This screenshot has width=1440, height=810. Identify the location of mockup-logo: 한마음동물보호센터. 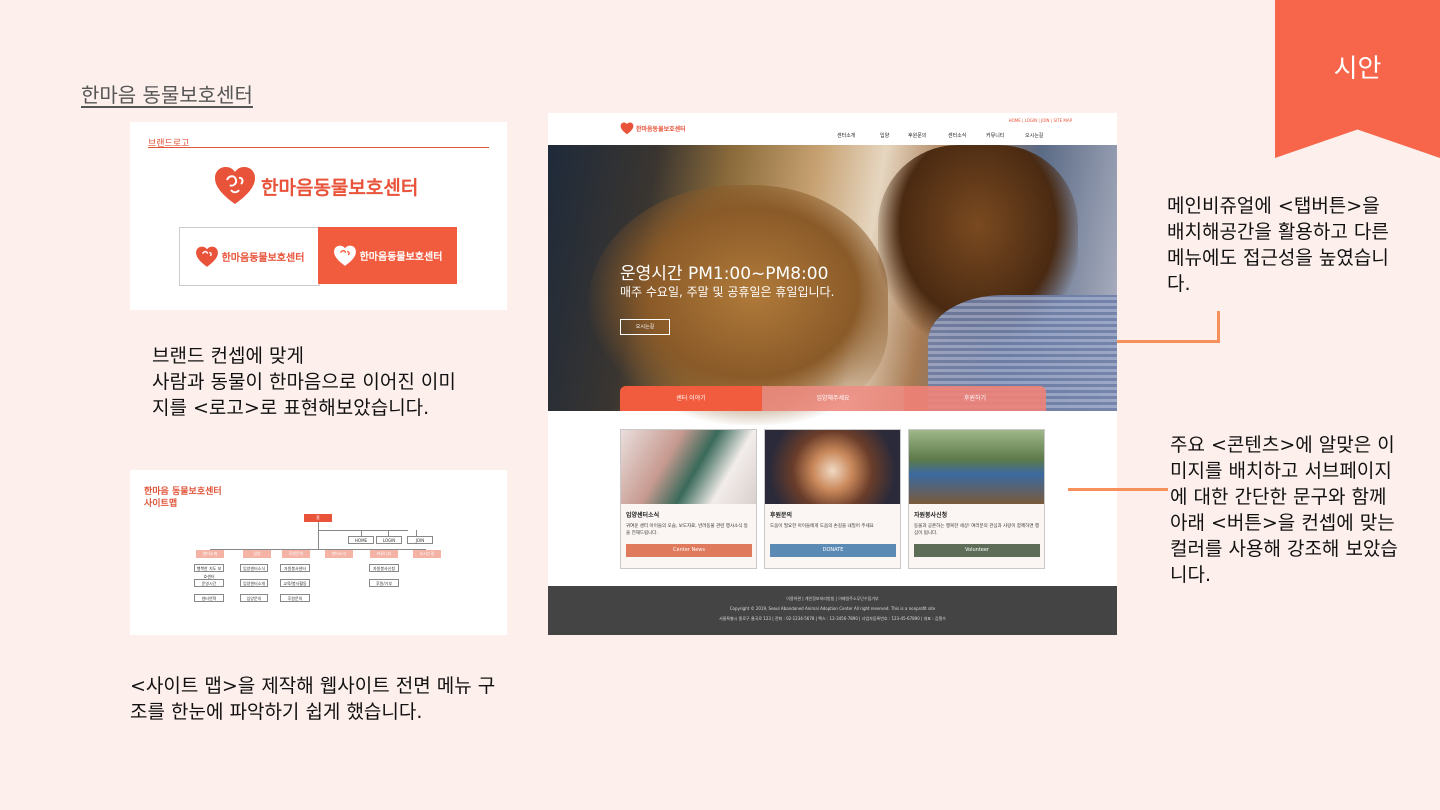
(653, 128).